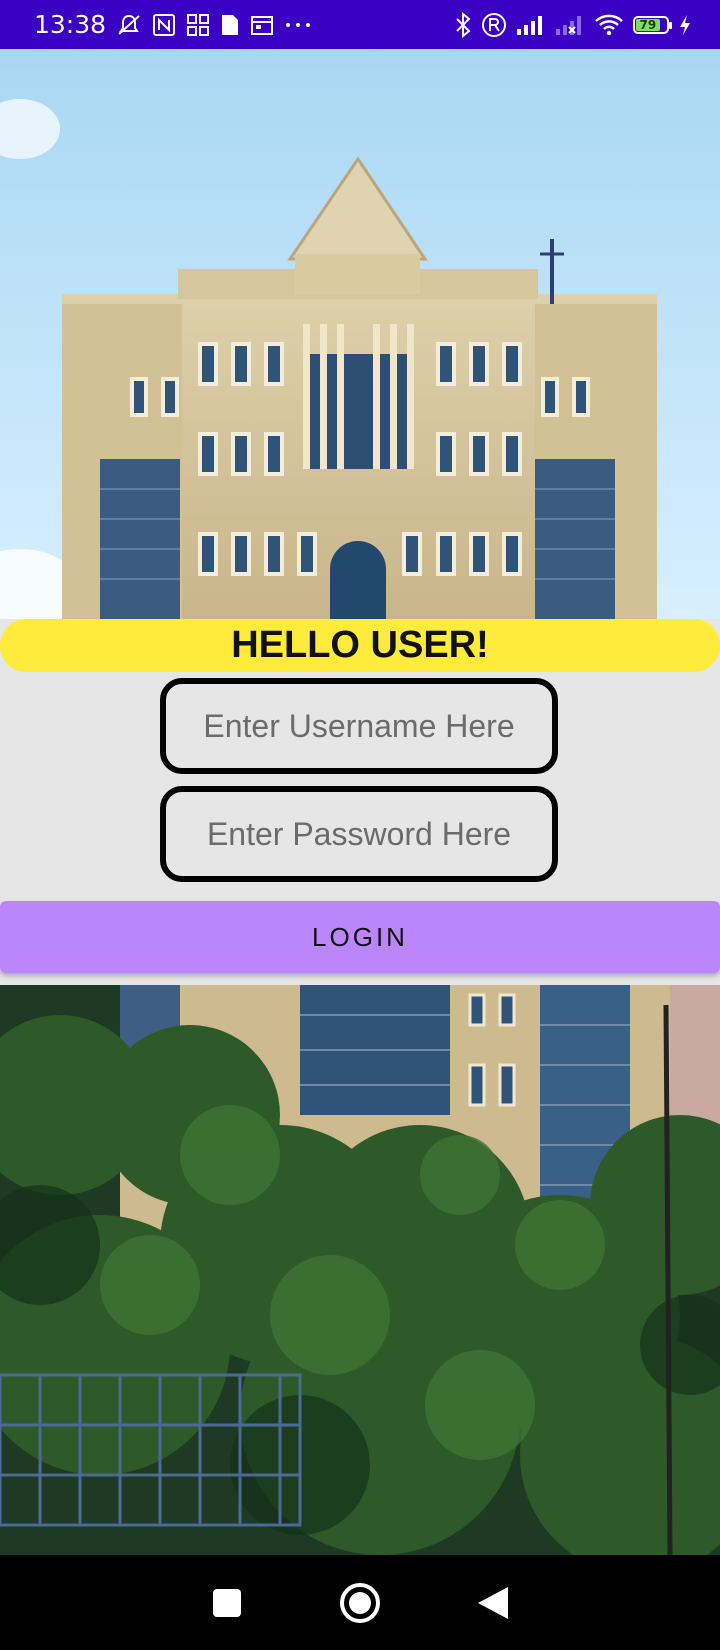 This screenshot has height=1650, width=720. I want to click on home-icon, so click(360, 1603).